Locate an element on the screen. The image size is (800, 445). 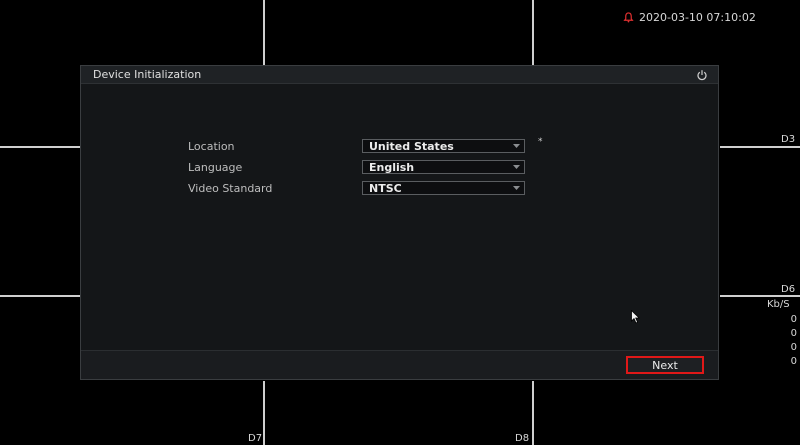
grid-line-horizontal-left-top is located at coordinates (40, 147).